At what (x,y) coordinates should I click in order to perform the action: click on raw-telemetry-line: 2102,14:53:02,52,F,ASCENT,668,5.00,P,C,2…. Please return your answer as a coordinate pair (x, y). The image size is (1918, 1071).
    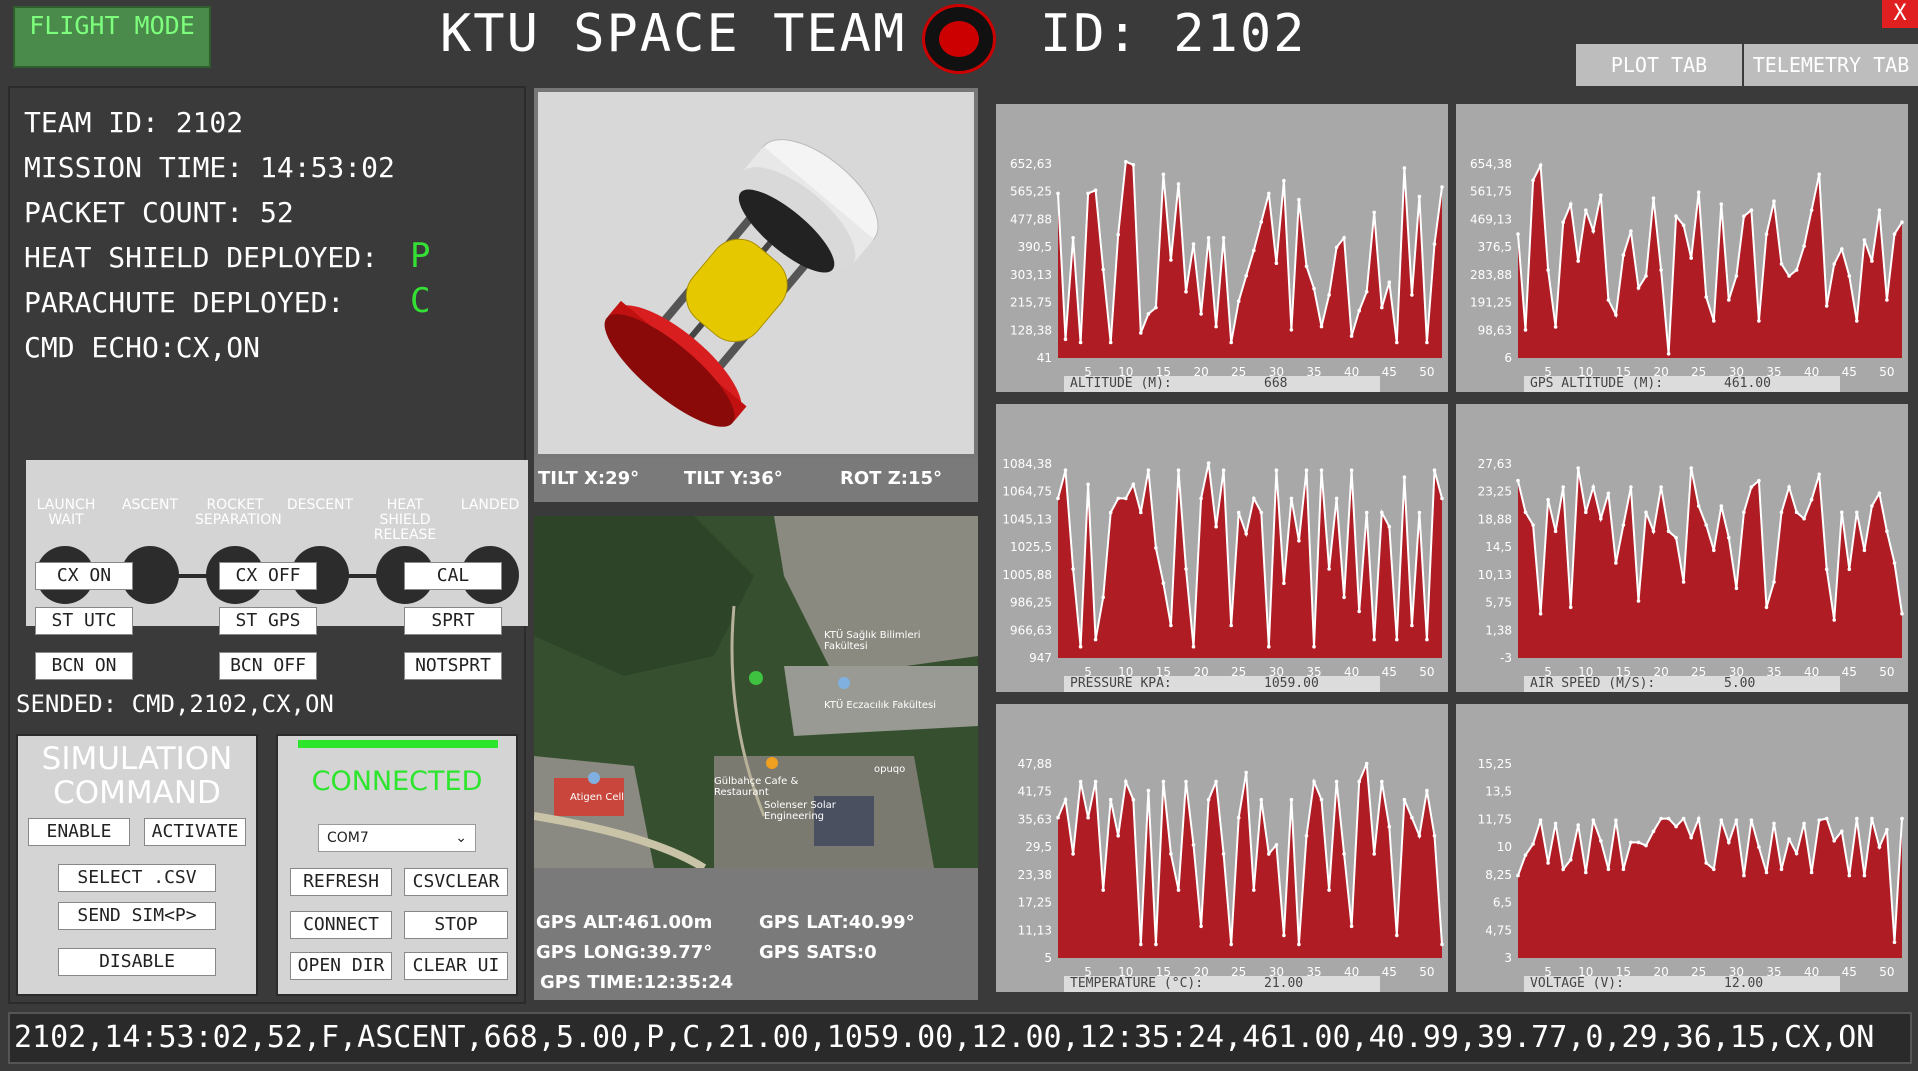
    Looking at the image, I should click on (960, 1038).